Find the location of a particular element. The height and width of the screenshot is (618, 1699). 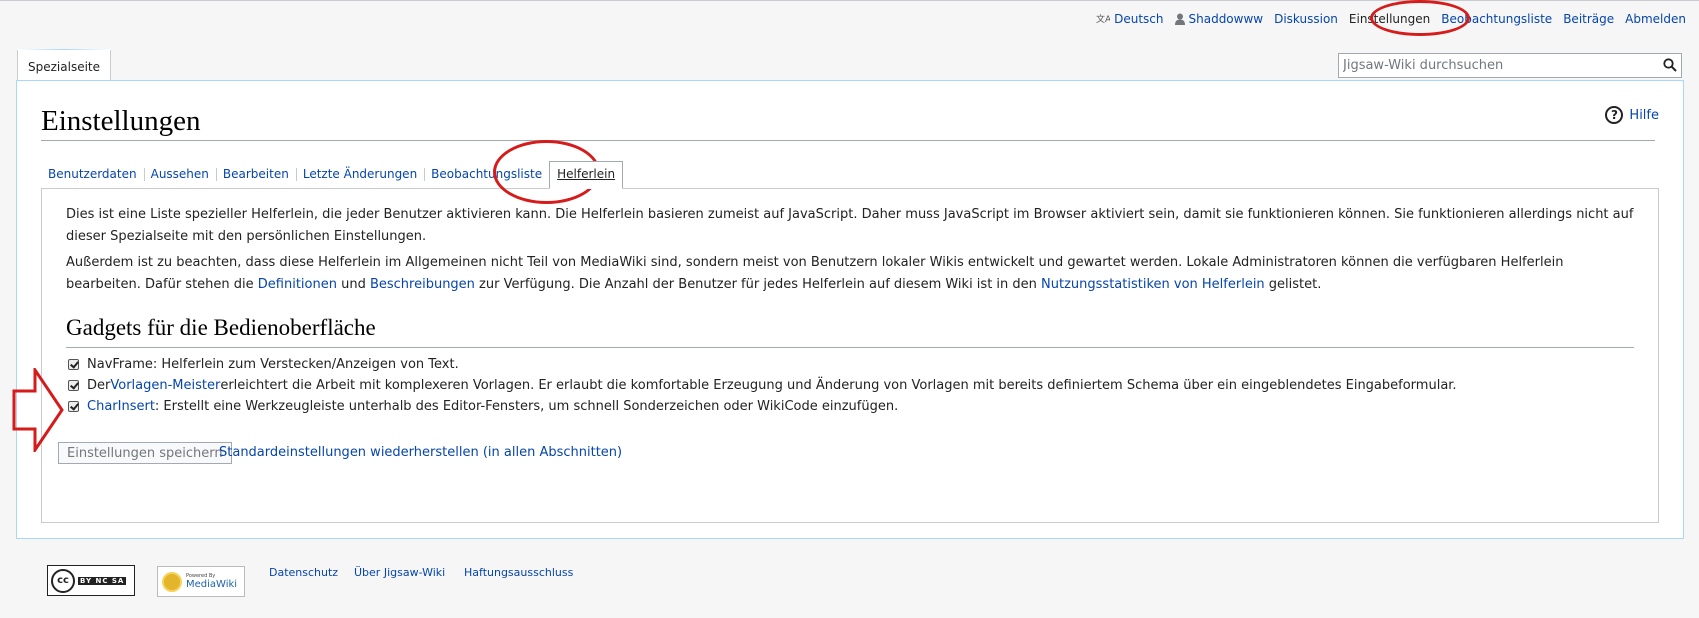

section-divider is located at coordinates (850, 347).